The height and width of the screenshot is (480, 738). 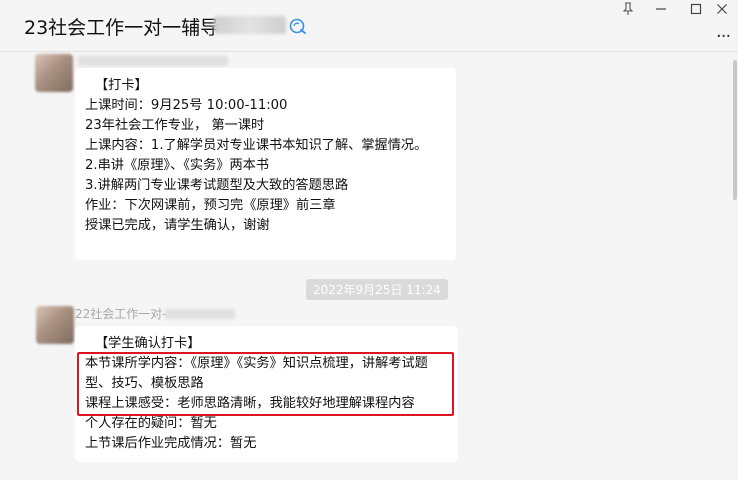 What do you see at coordinates (210, 205) in the screenshot?
I see `message-line: 作业：下次网课前，预习完《原理》前三章` at bounding box center [210, 205].